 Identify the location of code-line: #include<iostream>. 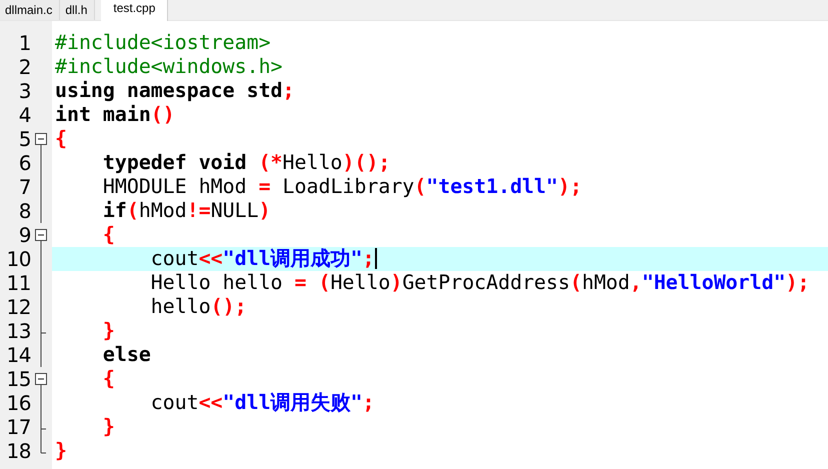
(163, 42).